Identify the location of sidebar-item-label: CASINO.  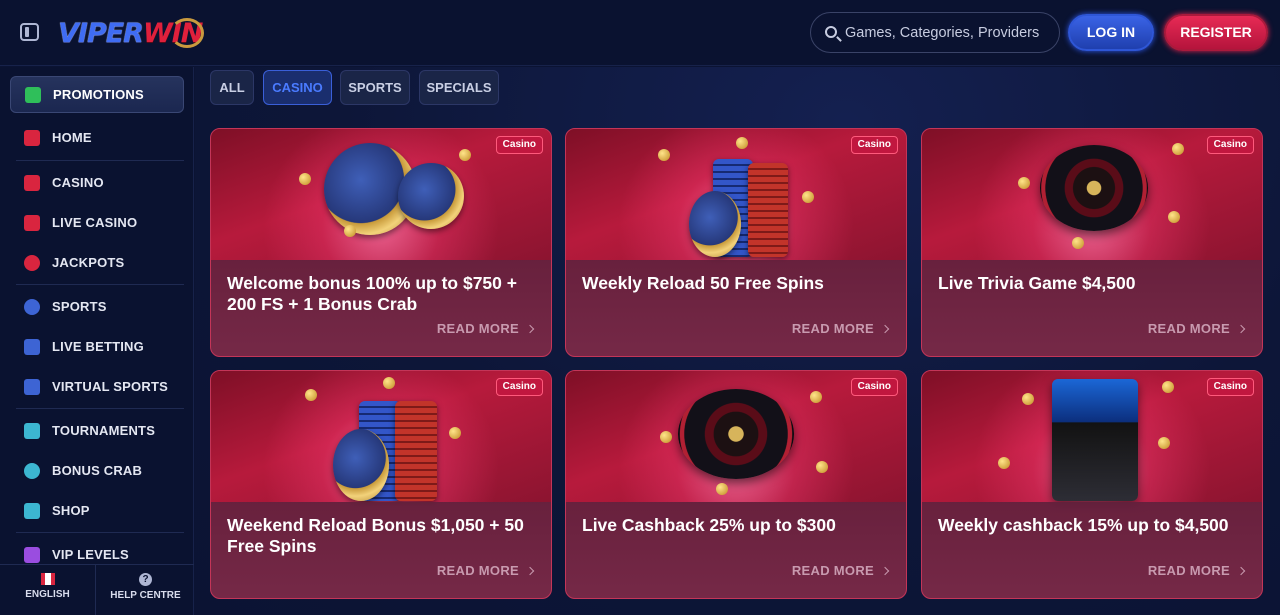
(78, 182).